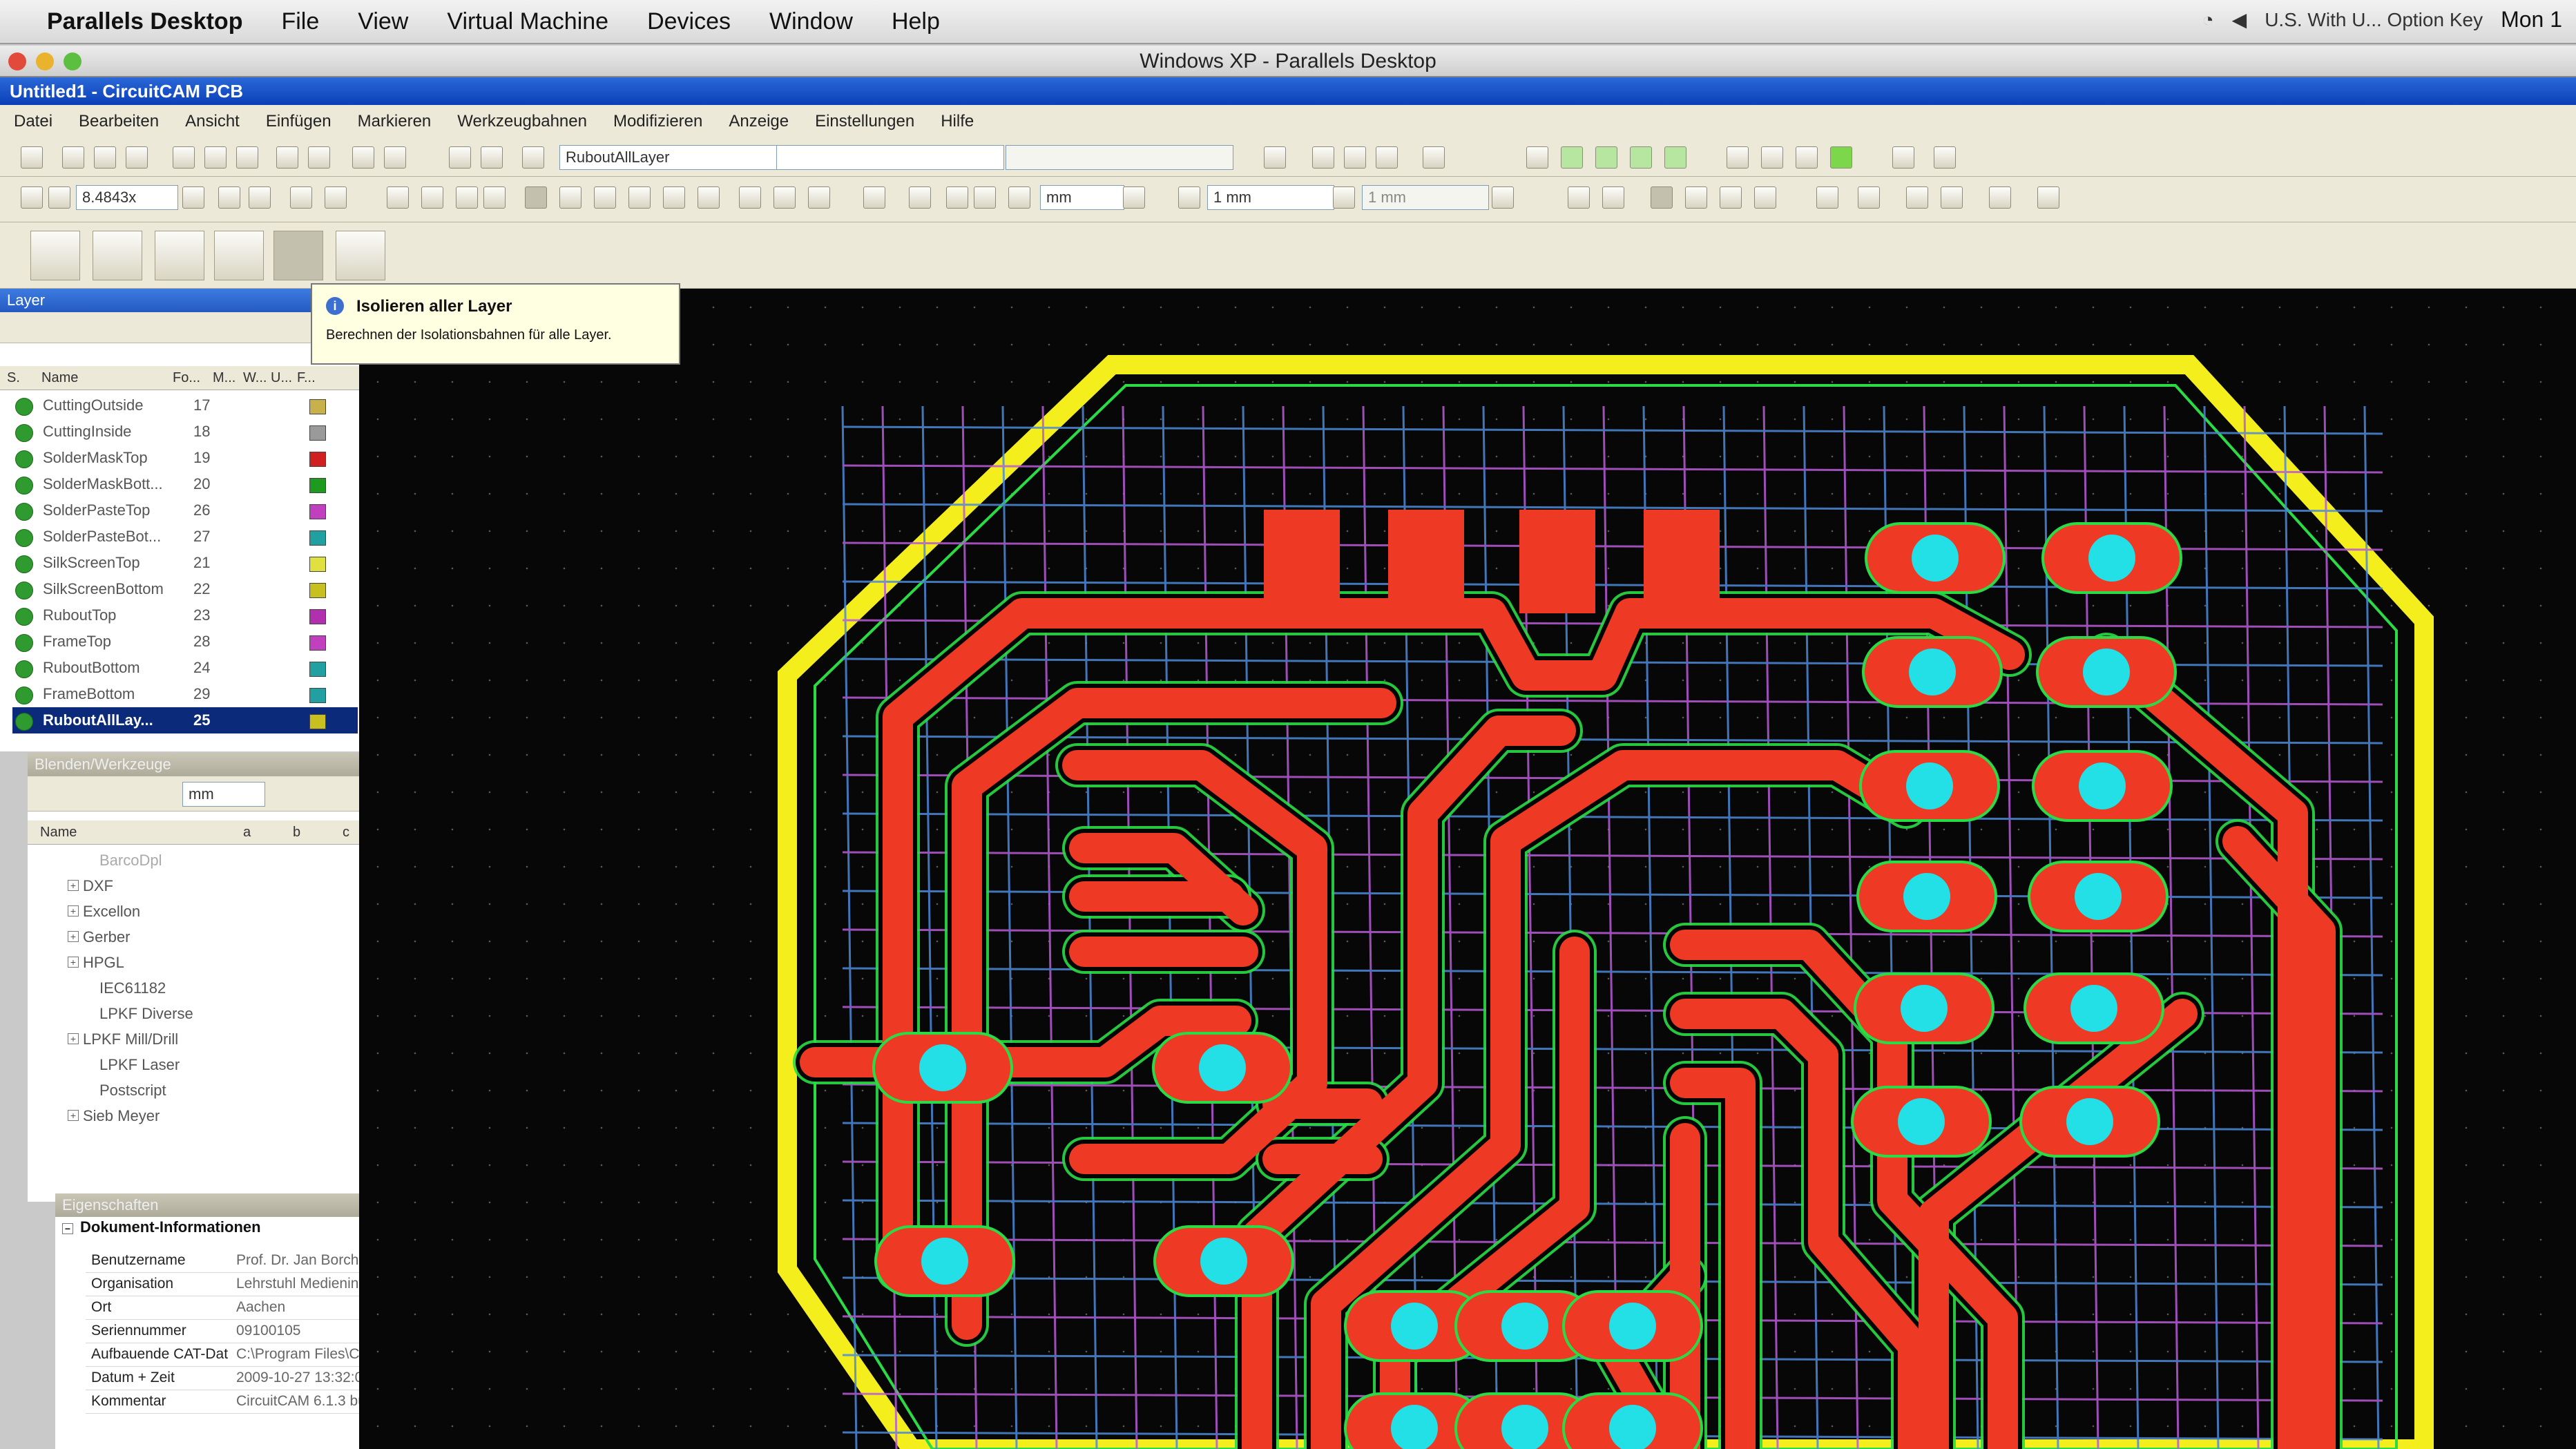  What do you see at coordinates (759, 121) in the screenshot?
I see `menu-anzeige: Anzeige` at bounding box center [759, 121].